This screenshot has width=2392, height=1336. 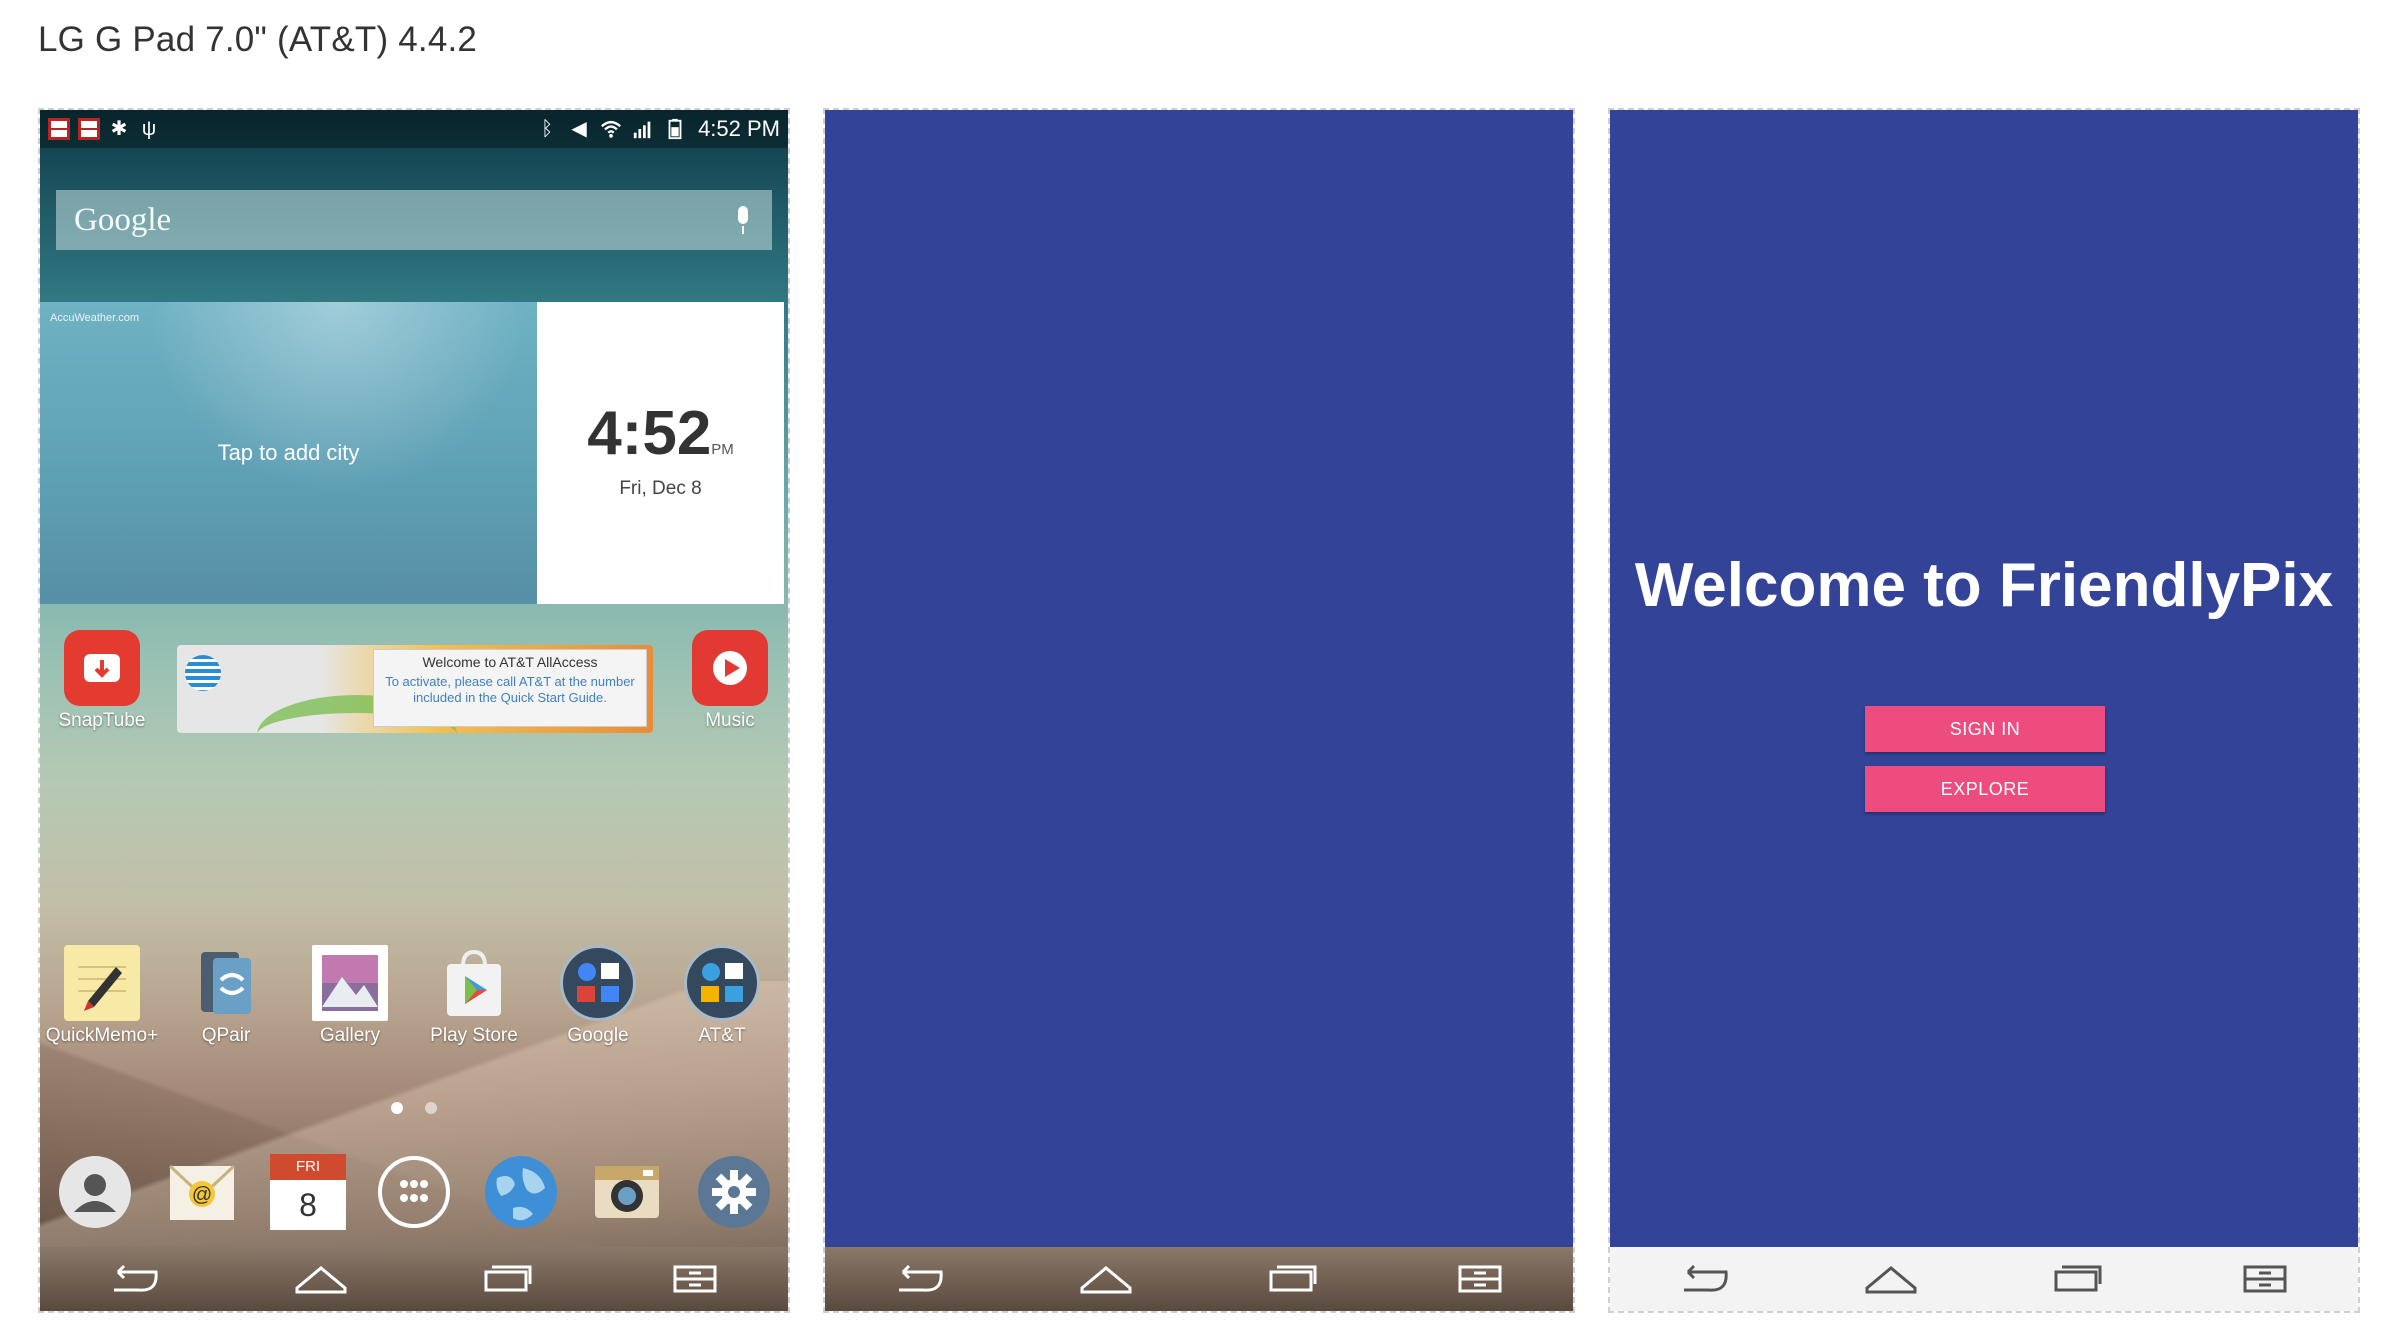 What do you see at coordinates (258, 39) in the screenshot?
I see `page-title: LG G Pad 7.0" (AT&T) 4.4.2` at bounding box center [258, 39].